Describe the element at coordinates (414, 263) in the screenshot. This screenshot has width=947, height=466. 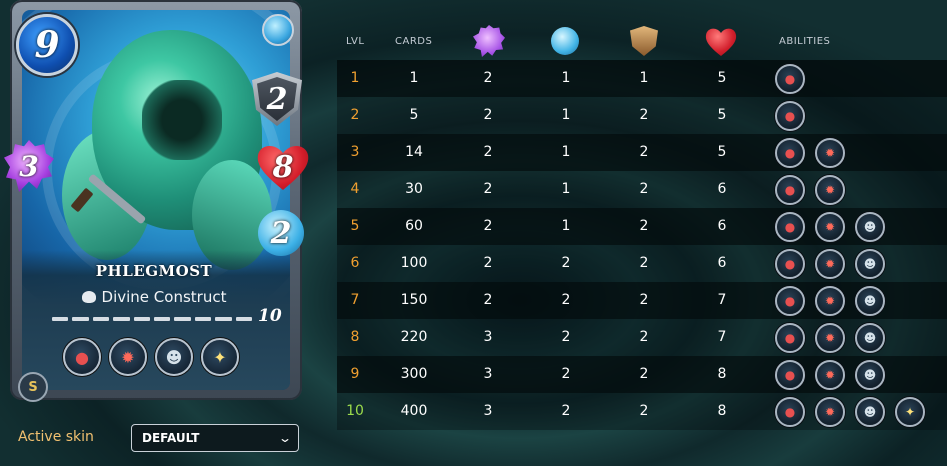
I see `row-cards: 100` at that location.